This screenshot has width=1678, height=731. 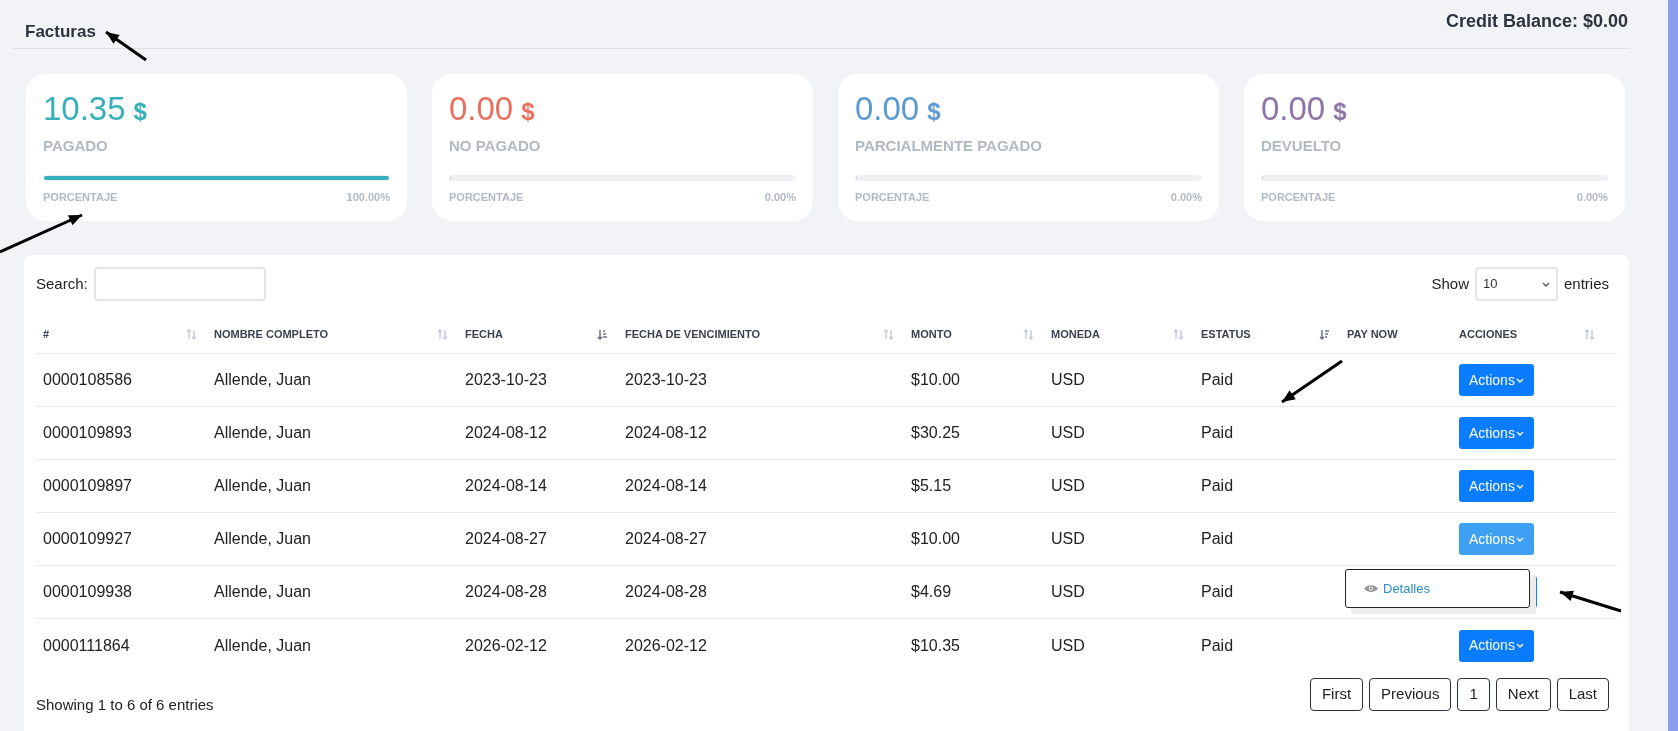 What do you see at coordinates (1473, 694) in the screenshot?
I see `pagination-button: 1` at bounding box center [1473, 694].